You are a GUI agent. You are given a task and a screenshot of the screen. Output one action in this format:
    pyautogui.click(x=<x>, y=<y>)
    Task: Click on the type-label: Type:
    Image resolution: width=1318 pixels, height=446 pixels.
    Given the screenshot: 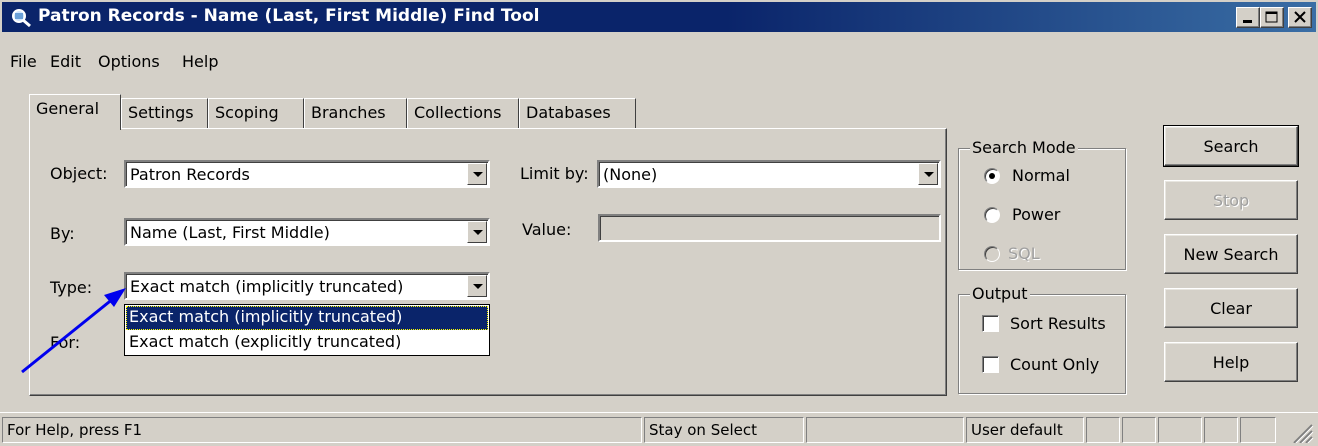 What is the action you would take?
    pyautogui.click(x=71, y=287)
    